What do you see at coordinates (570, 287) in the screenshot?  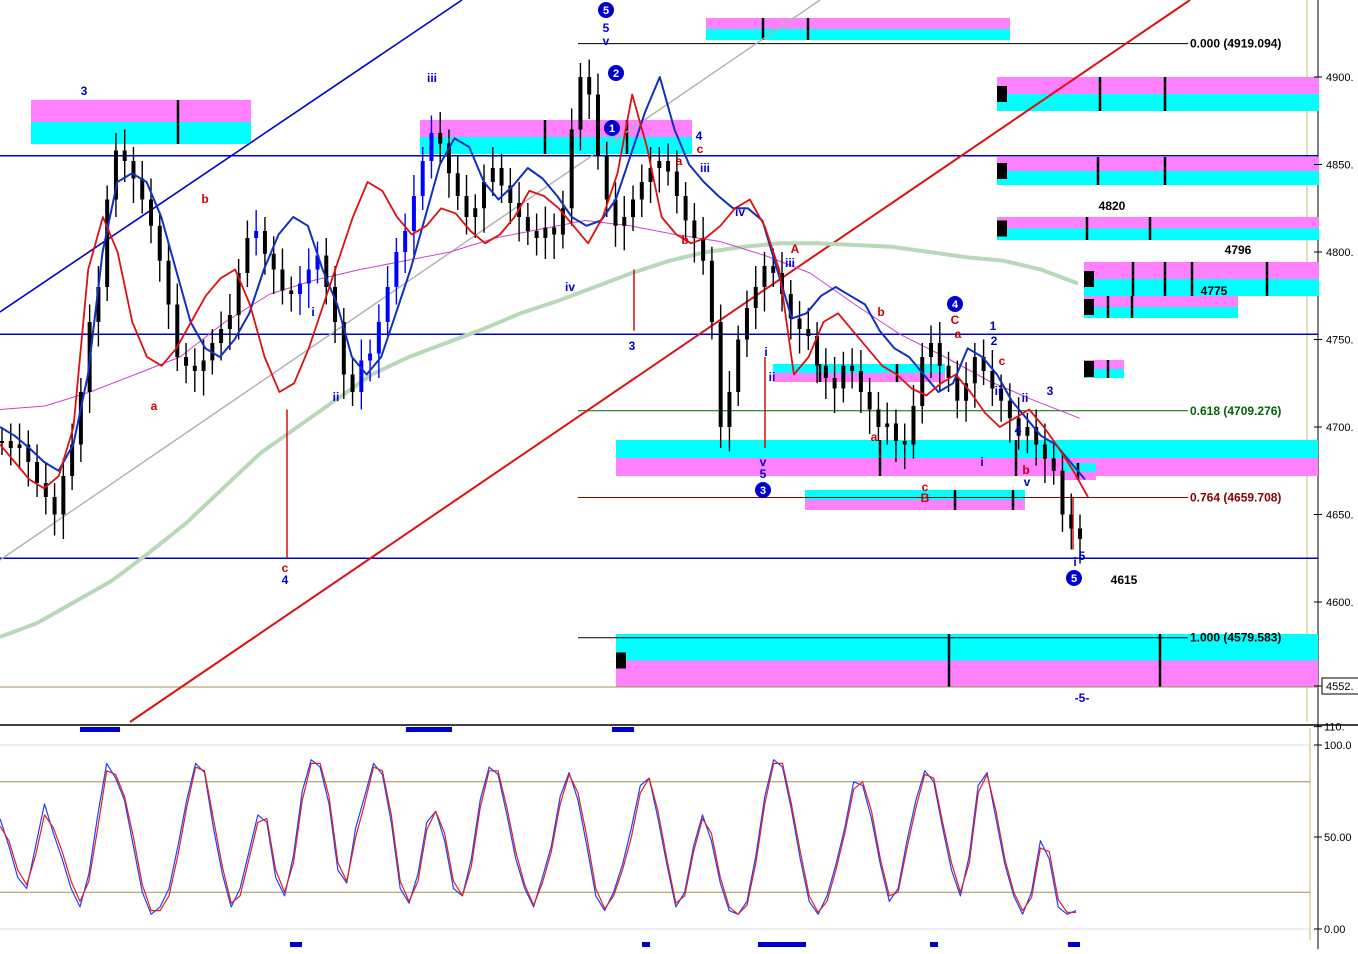 I see `wave-label: iv` at bounding box center [570, 287].